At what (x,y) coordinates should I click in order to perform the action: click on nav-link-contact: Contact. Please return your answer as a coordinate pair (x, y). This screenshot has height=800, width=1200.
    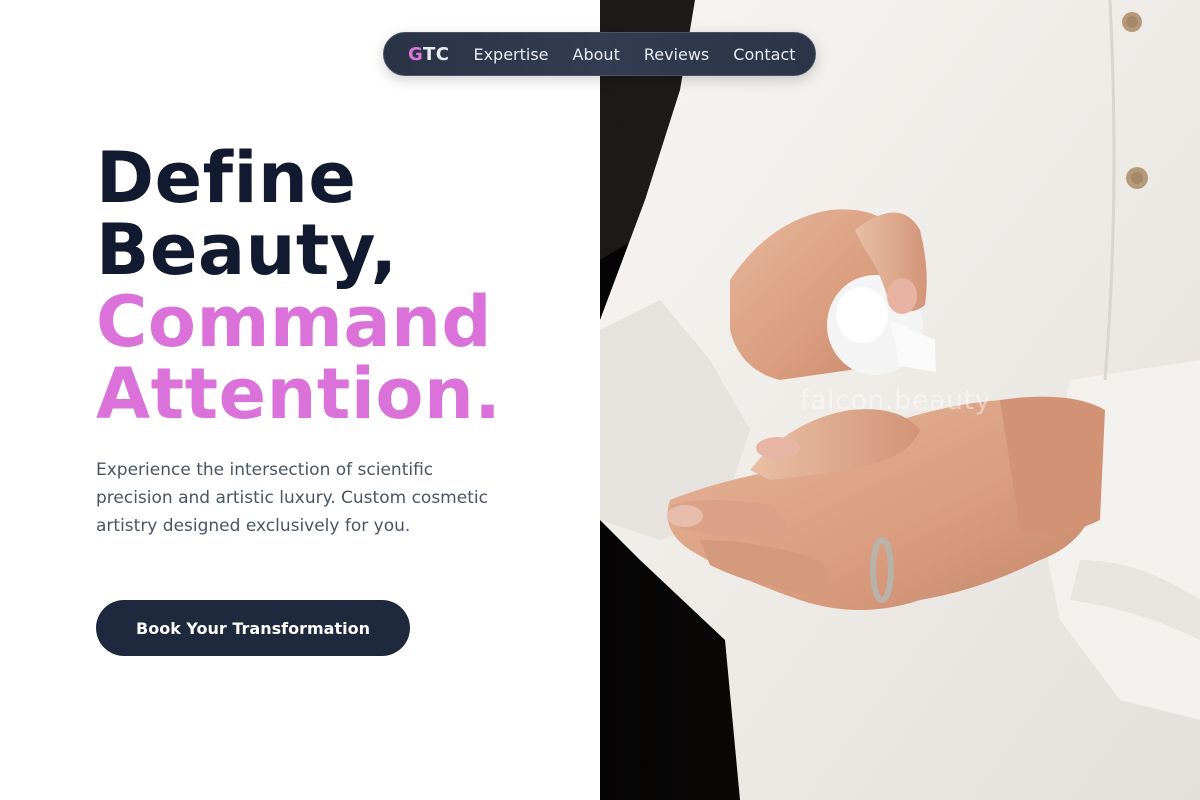
    Looking at the image, I should click on (764, 54).